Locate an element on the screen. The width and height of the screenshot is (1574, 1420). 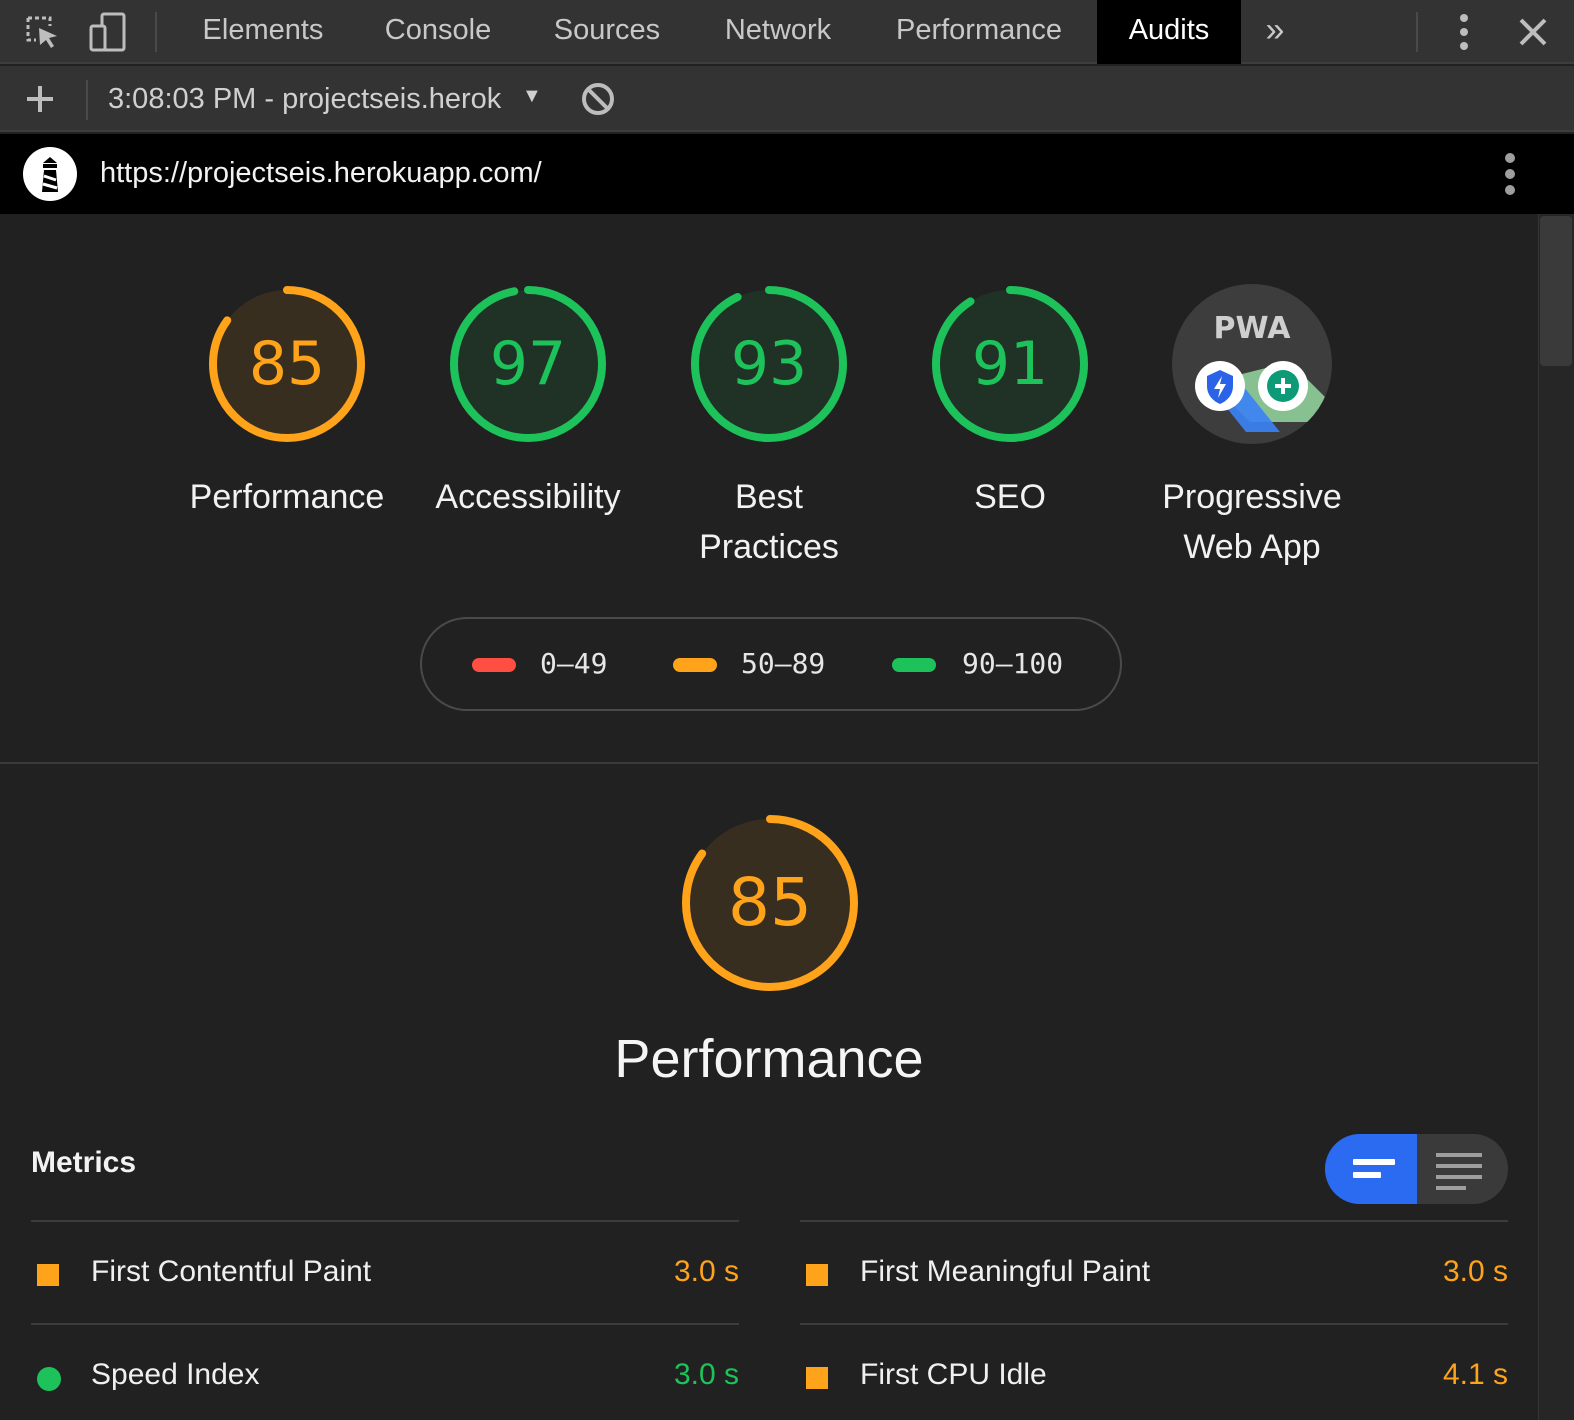
gauge-pwa: PWA Progressive Web App is located at coordinates (1252, 427).